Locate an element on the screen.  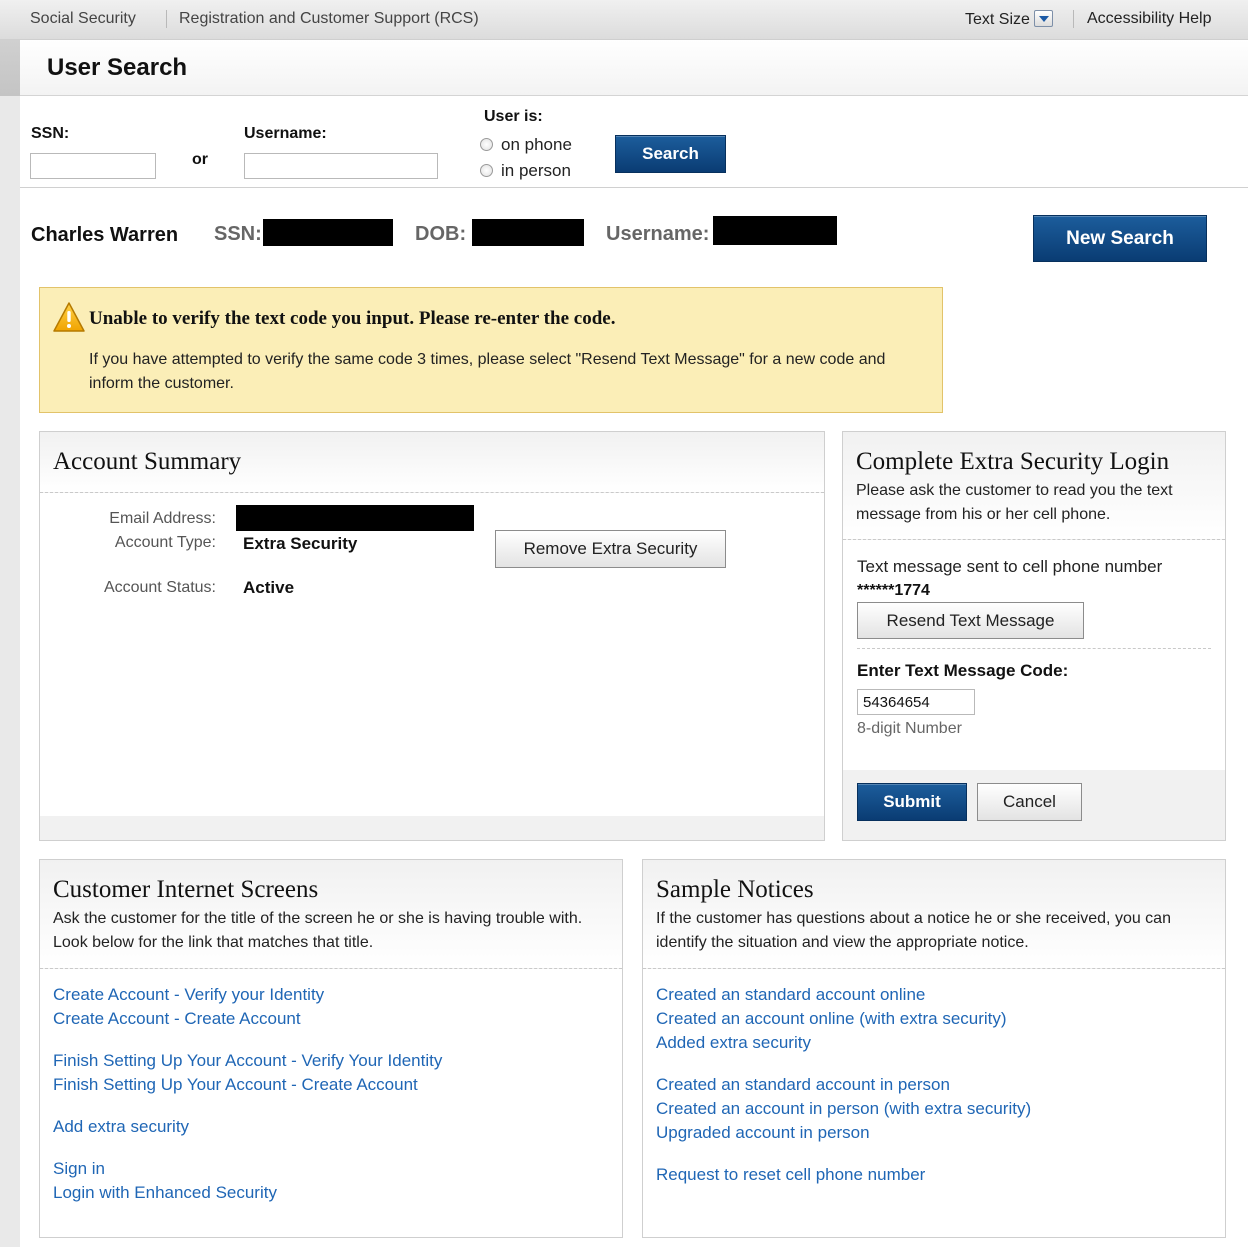
user-name: Charles Warren is located at coordinates (105, 235).